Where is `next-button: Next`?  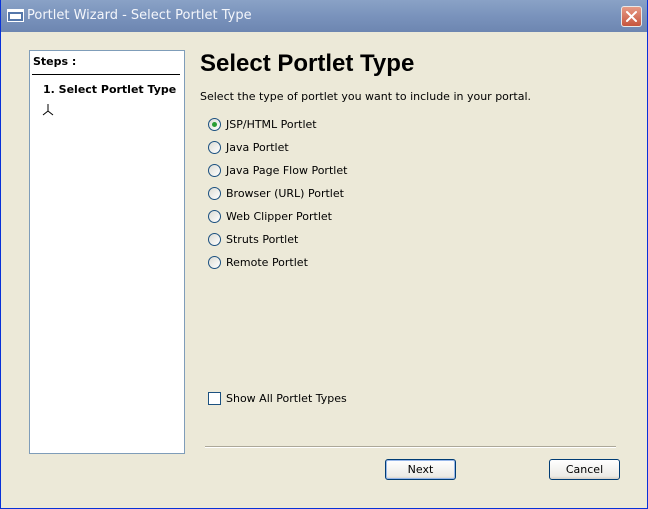 next-button: Next is located at coordinates (420, 469).